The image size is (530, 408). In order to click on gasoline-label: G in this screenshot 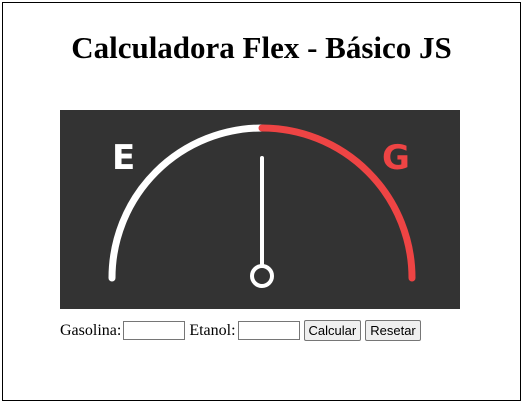, I will do `click(396, 158)`.